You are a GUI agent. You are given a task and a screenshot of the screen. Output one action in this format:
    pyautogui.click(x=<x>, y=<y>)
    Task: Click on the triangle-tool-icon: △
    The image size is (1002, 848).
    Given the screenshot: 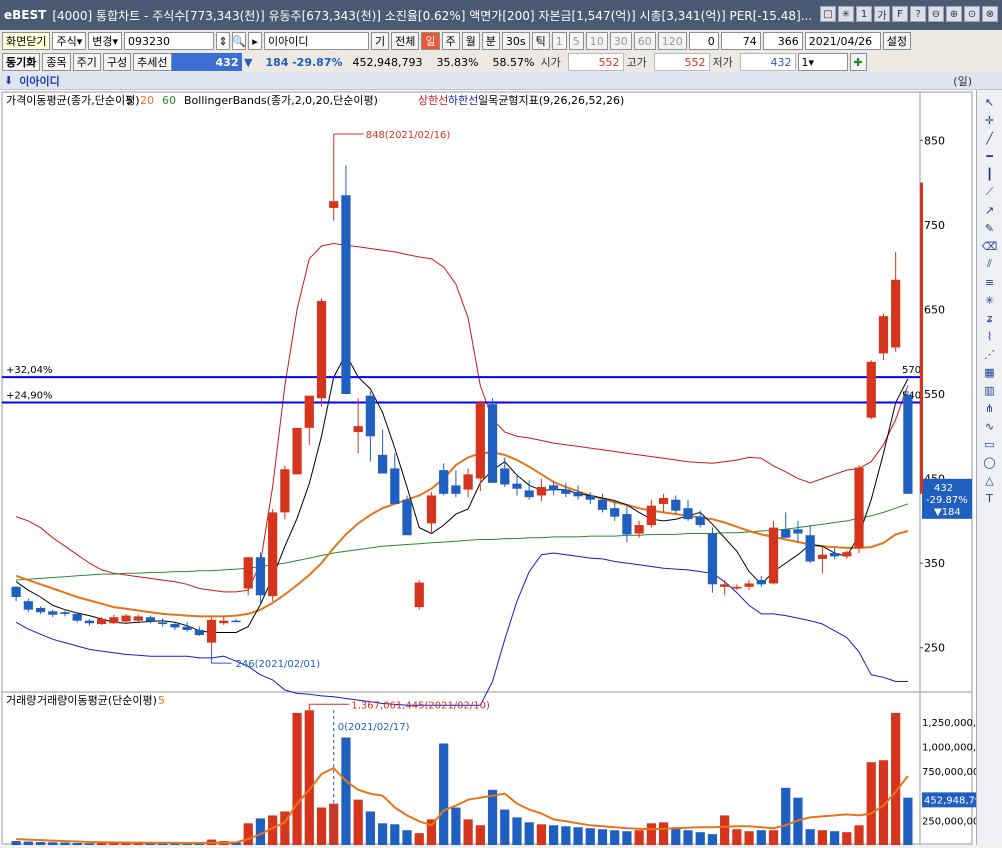 What is the action you would take?
    pyautogui.click(x=990, y=480)
    